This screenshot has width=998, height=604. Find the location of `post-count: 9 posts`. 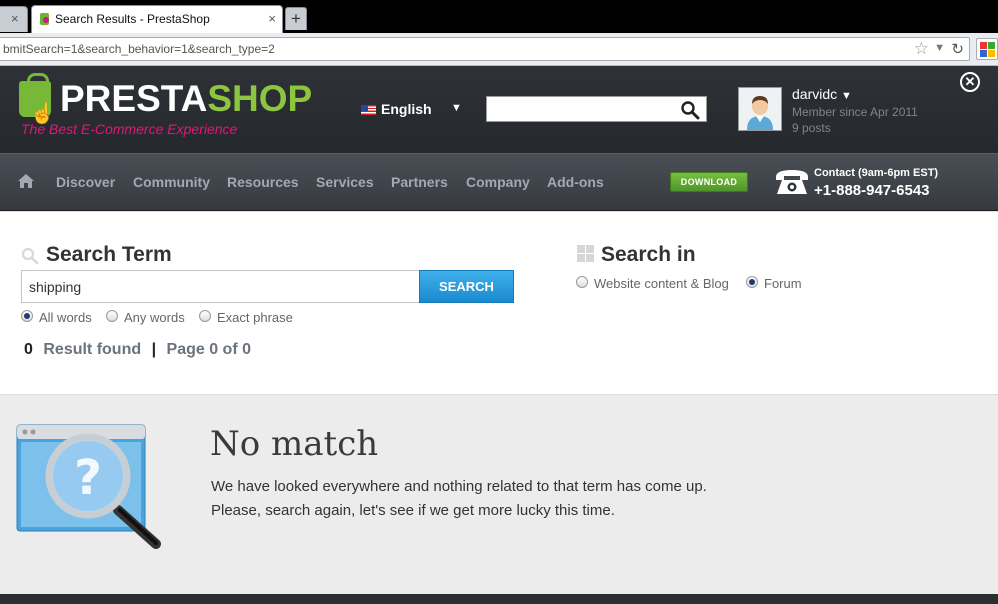

post-count: 9 posts is located at coordinates (811, 128).